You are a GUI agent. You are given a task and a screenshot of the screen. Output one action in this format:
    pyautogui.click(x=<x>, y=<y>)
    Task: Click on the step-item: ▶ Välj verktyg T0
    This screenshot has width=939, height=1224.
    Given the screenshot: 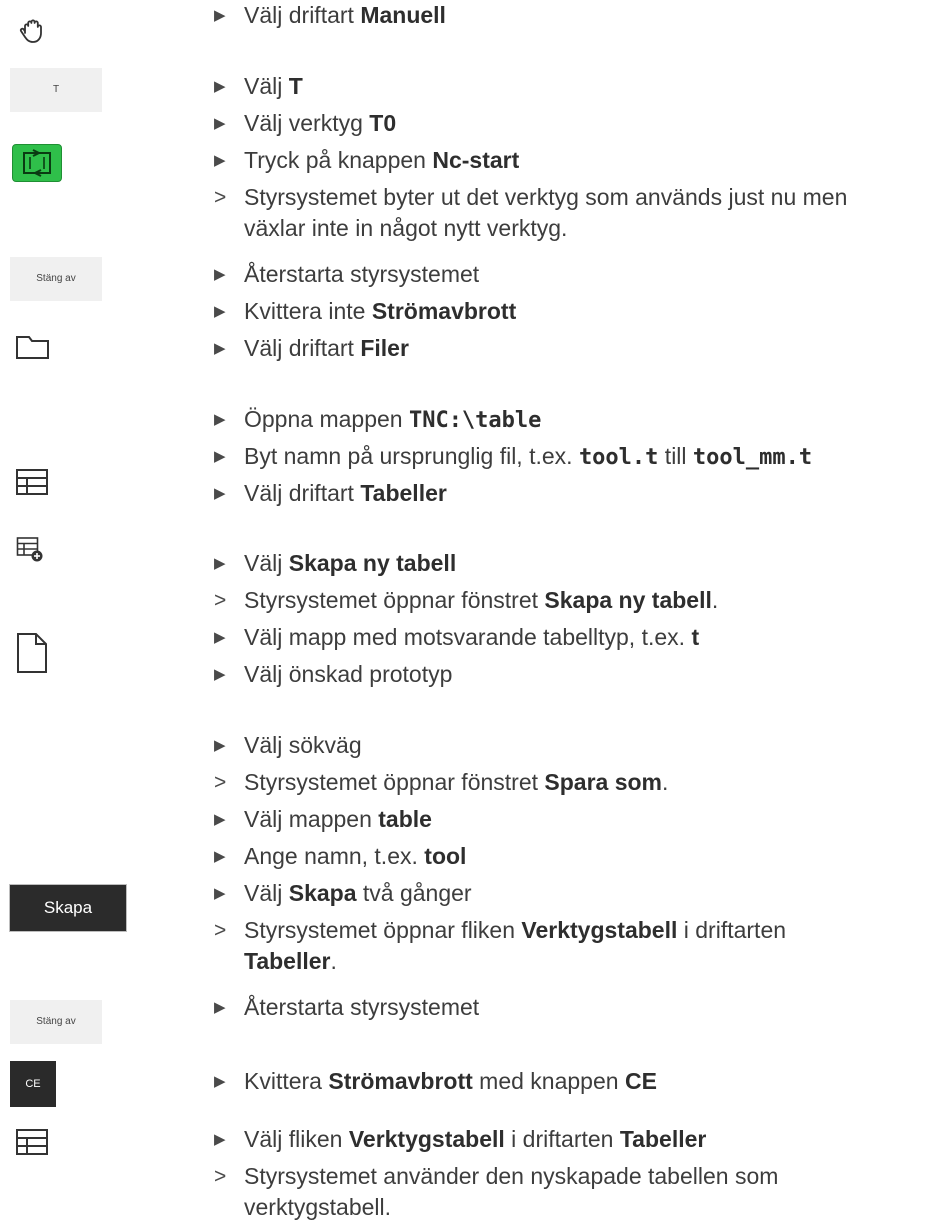 What is the action you would take?
    pyautogui.click(x=574, y=123)
    